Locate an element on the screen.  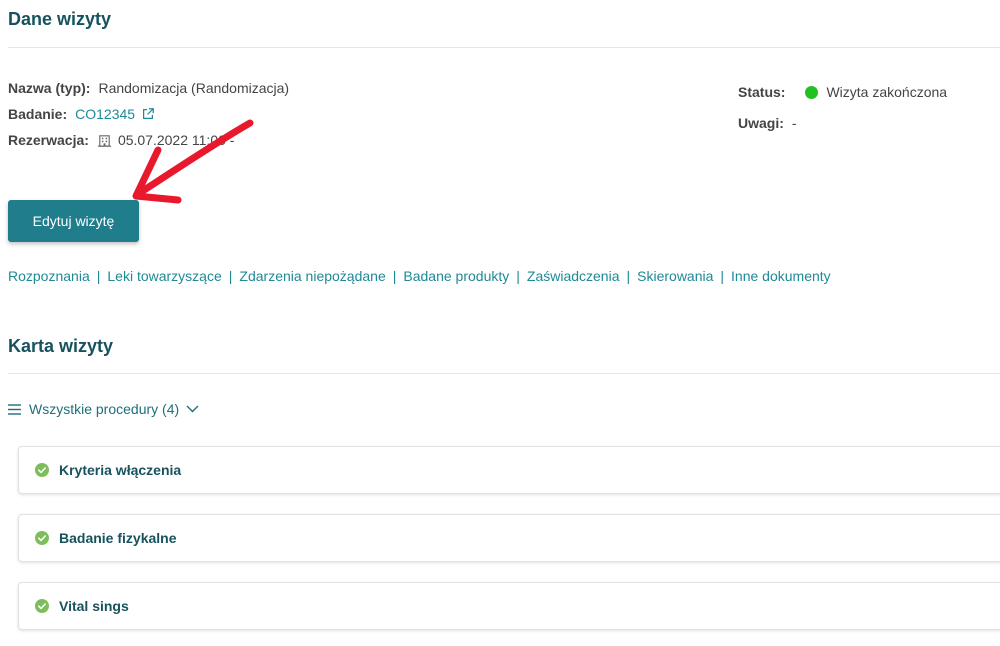
visit-name-field: Nazwa (typ): Randomizacja (Randomizacja) is located at coordinates (148, 88).